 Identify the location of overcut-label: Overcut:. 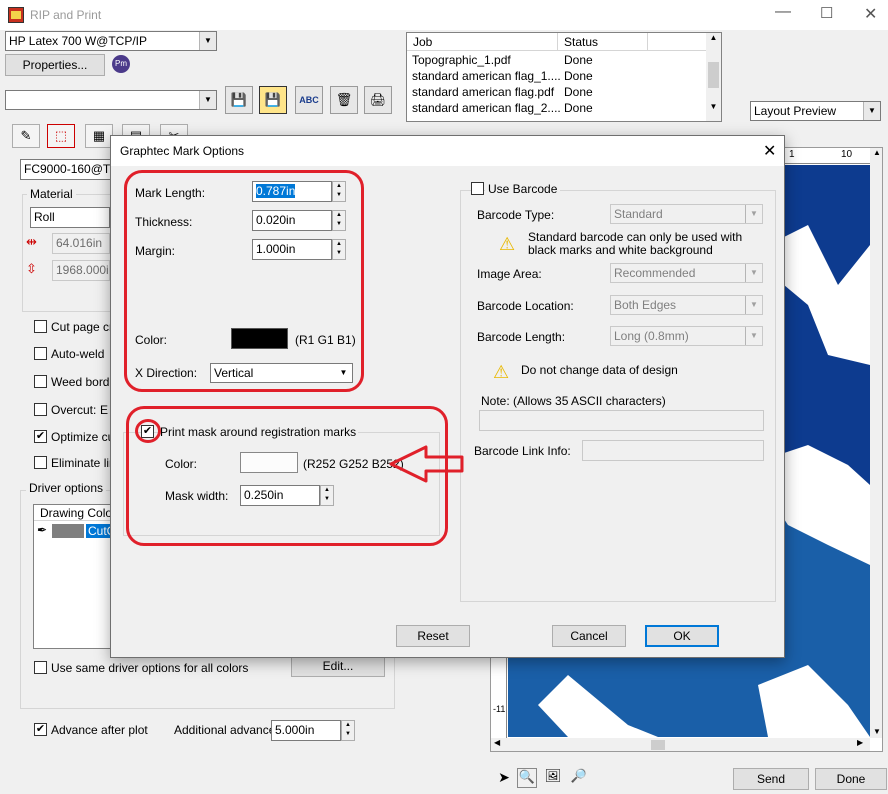
(74, 410).